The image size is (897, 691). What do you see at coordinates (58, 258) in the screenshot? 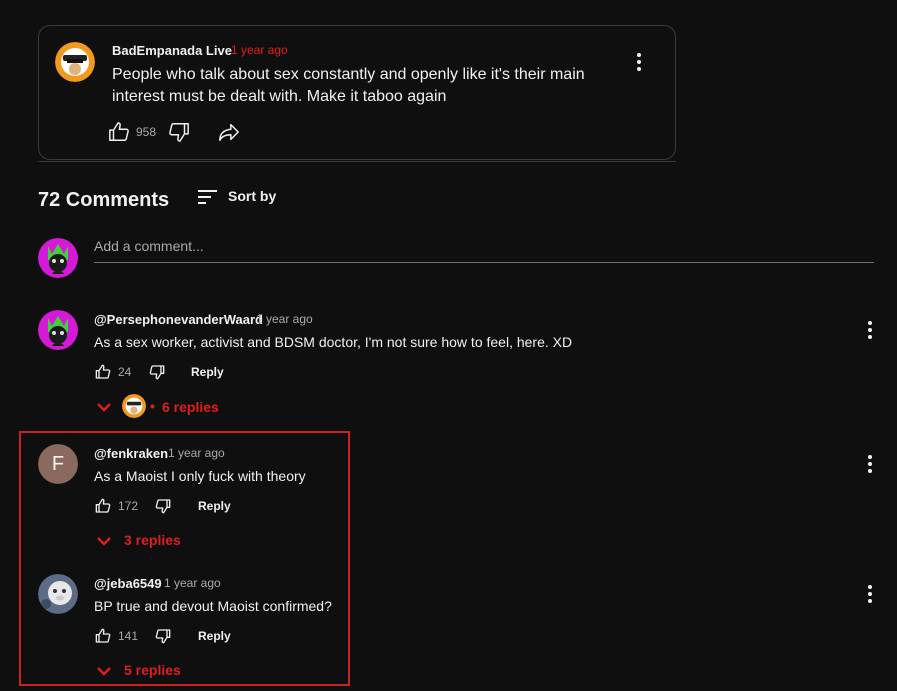
I see `current-user-avatar` at bounding box center [58, 258].